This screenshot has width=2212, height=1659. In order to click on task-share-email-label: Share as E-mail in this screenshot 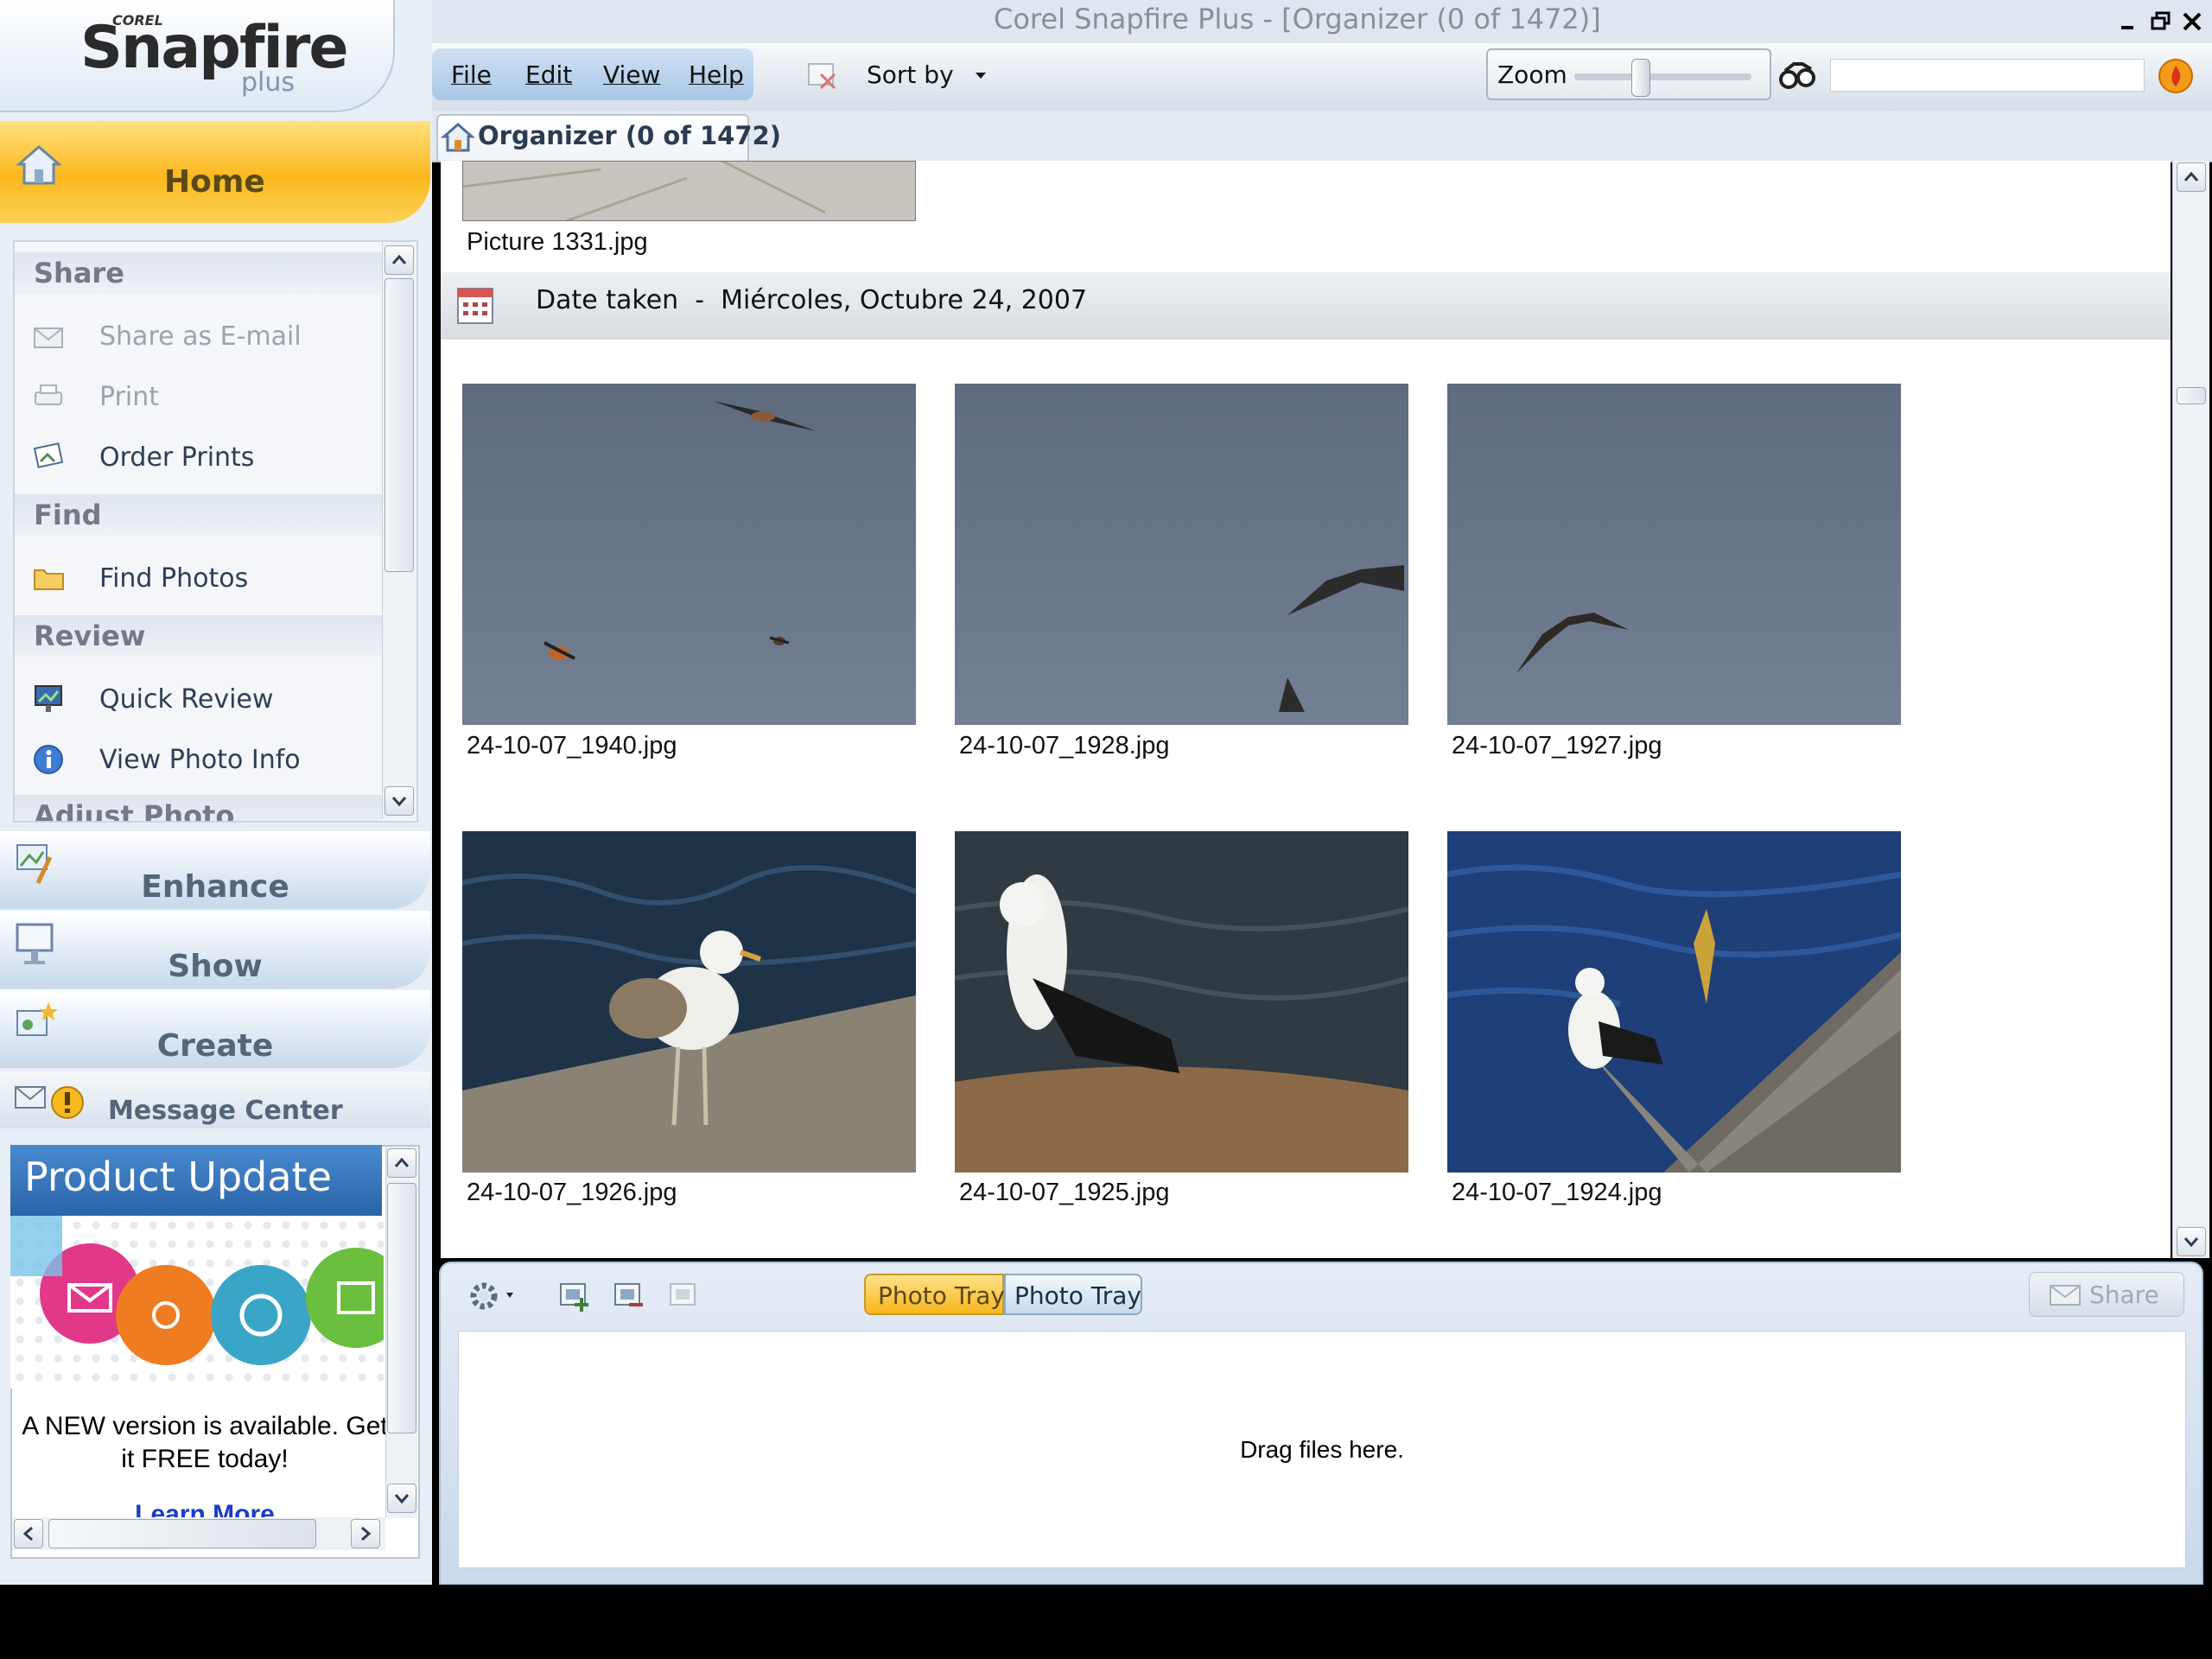, I will do `click(200, 336)`.